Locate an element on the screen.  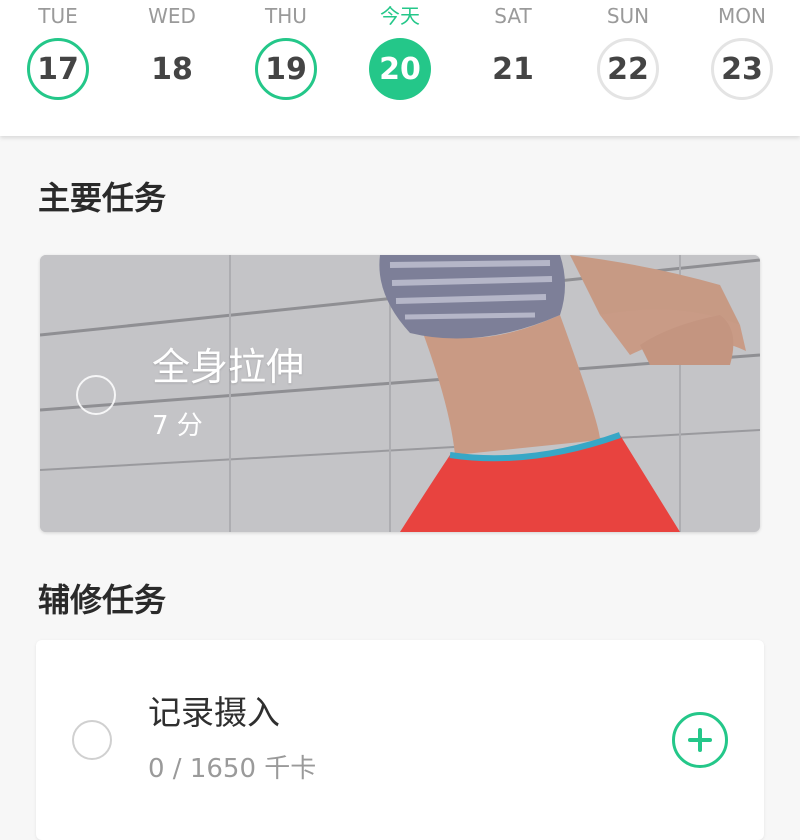
day-mon: MON 23 is located at coordinates (742, 68).